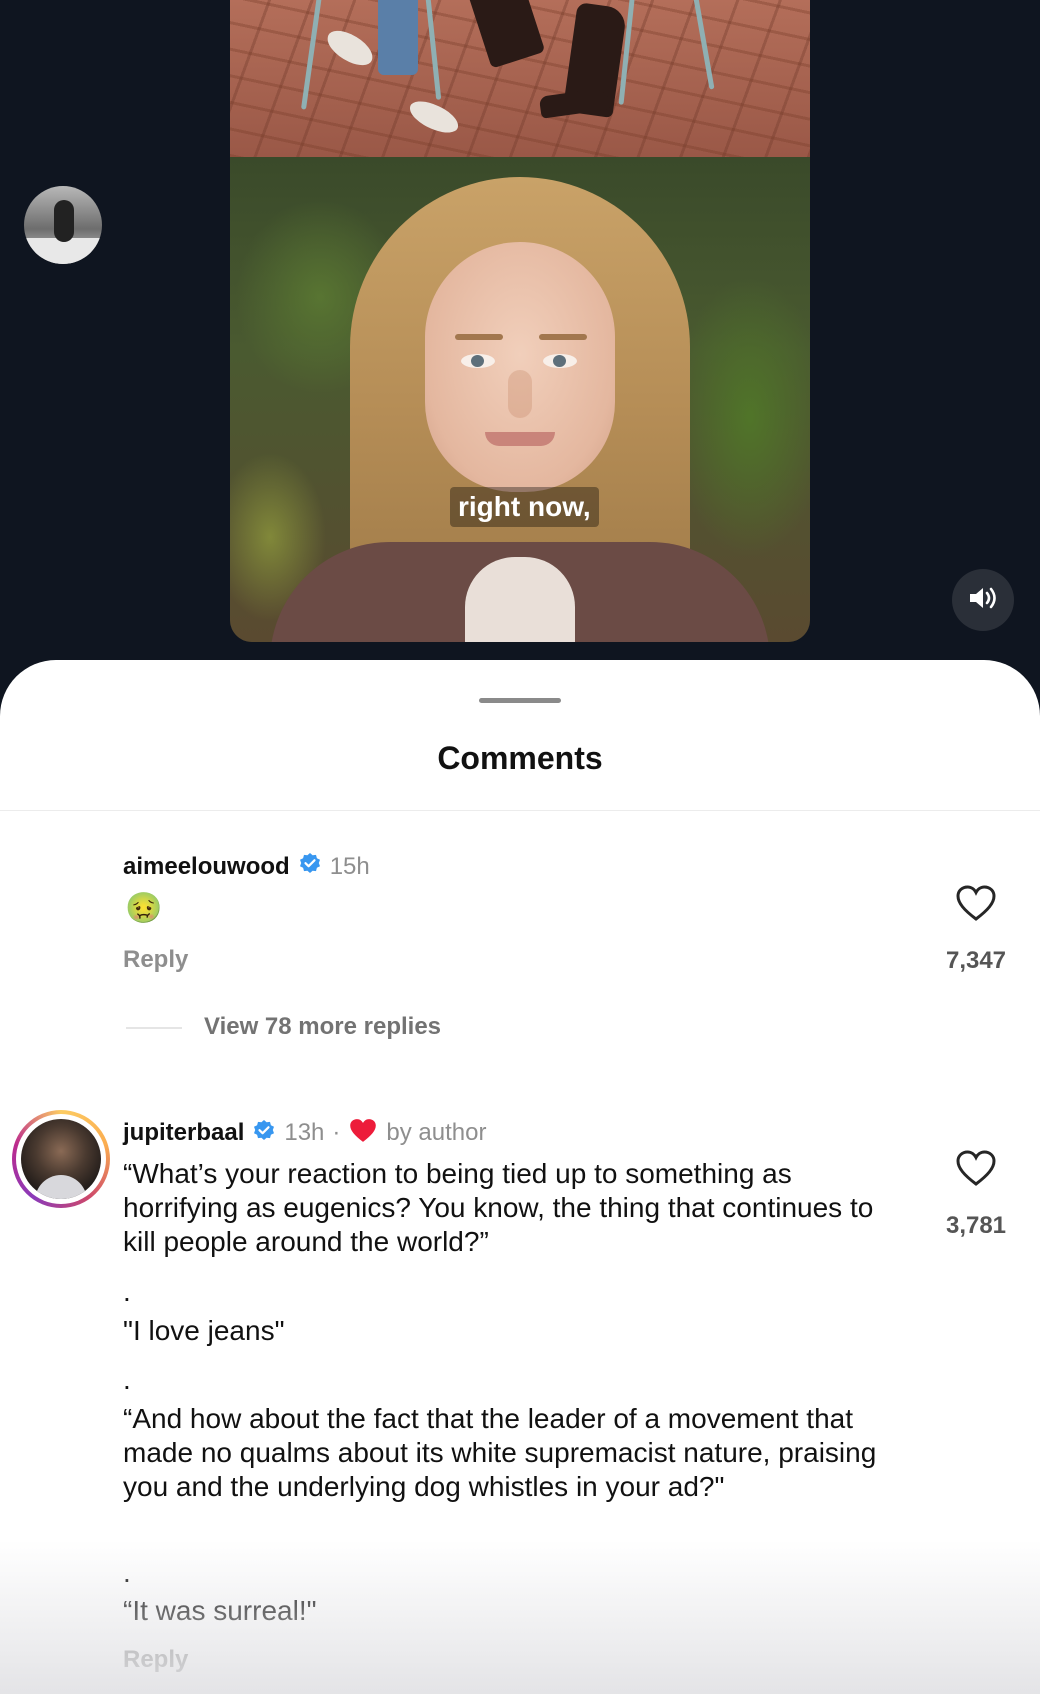  I want to click on drag-handle, so click(520, 700).